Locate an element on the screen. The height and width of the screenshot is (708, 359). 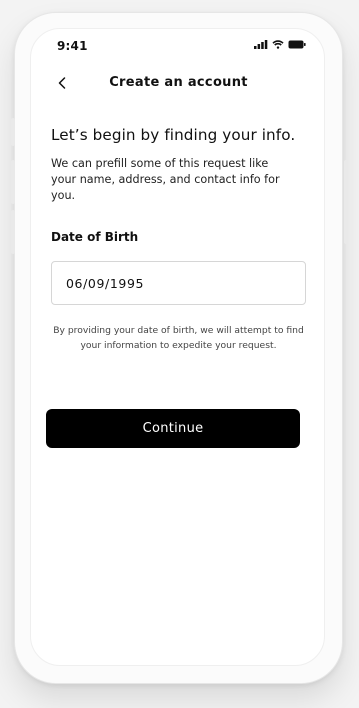
battery-icon is located at coordinates (297, 44).